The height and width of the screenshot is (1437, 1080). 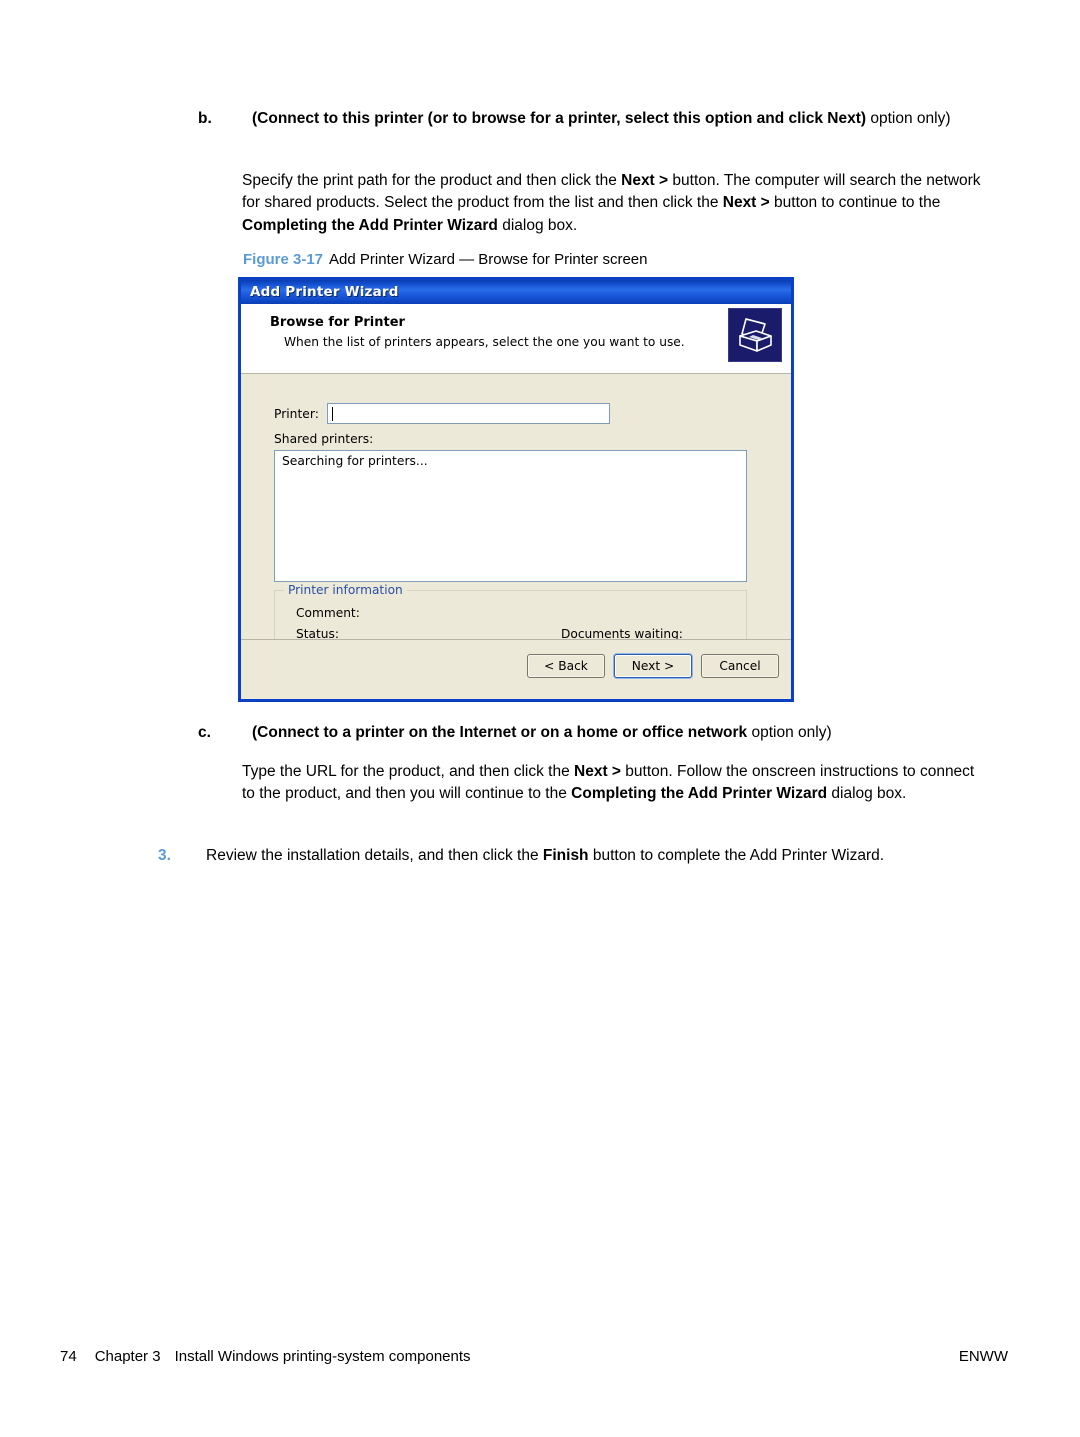 I want to click on figure-label: Figure 3-17, so click(x=283, y=259).